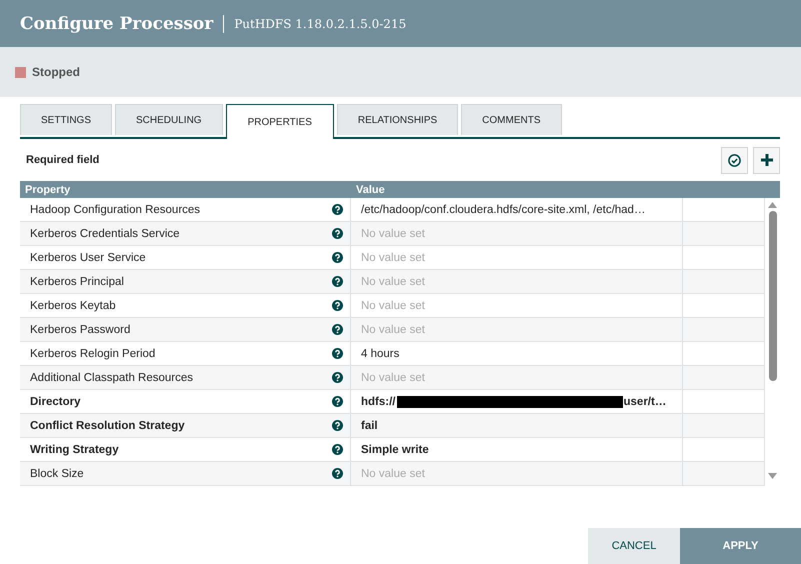 The image size is (801, 564). I want to click on property-row: Block Size No value set, so click(392, 474).